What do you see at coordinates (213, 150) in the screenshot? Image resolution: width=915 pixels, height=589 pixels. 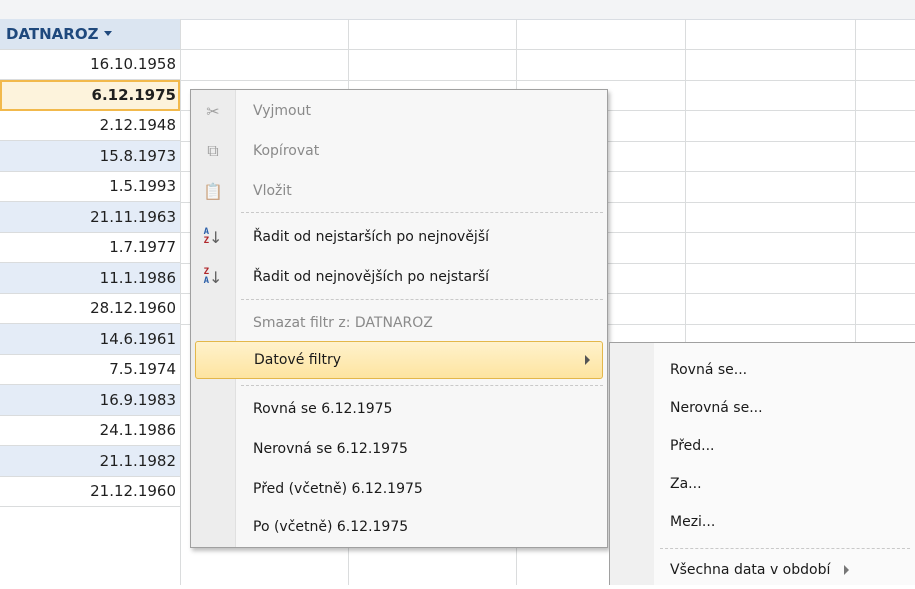 I see `copy-icon: ⧉` at bounding box center [213, 150].